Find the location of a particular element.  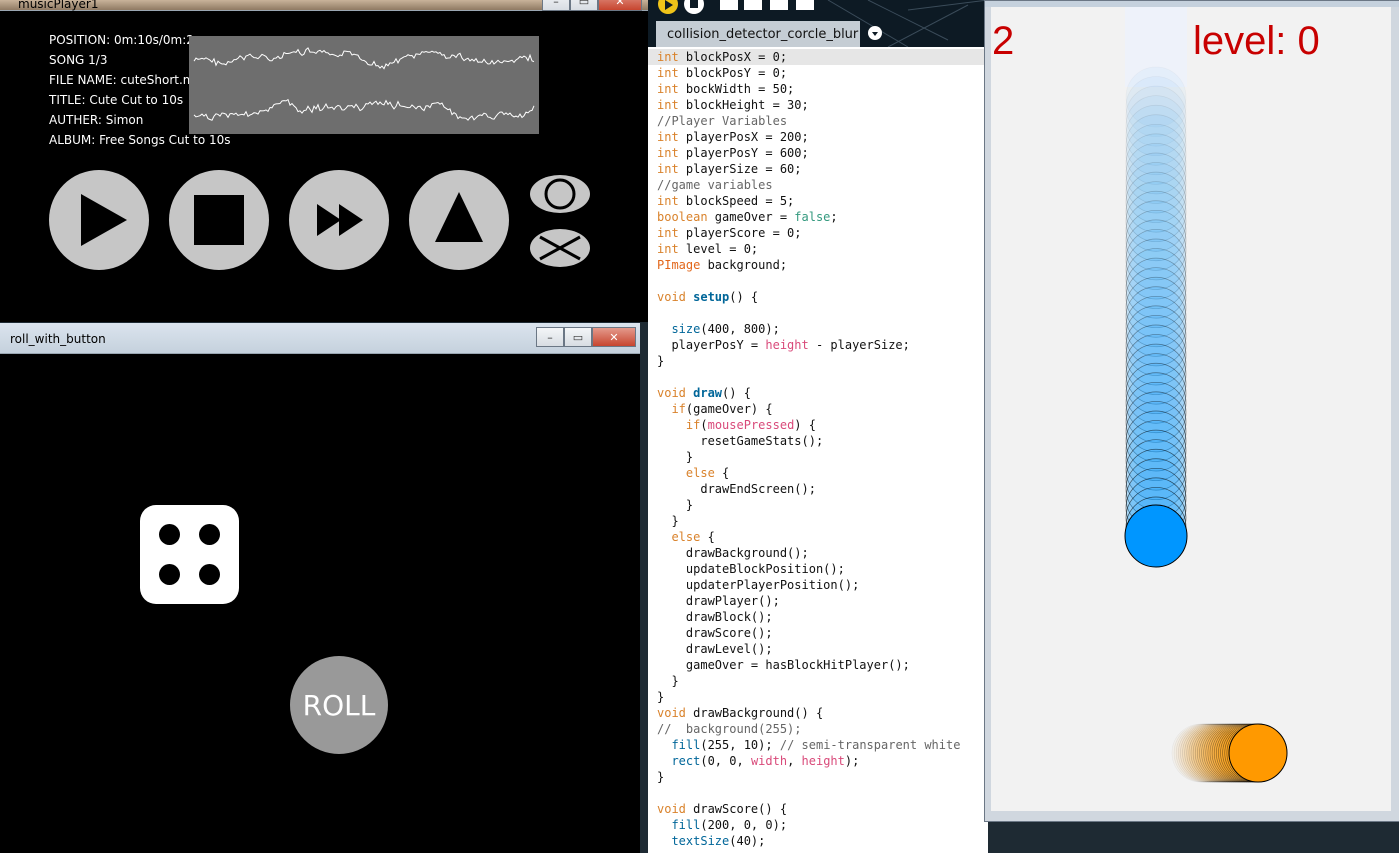

album-text: ALBUM: Free Songs Cut to 10s is located at coordinates (140, 140).